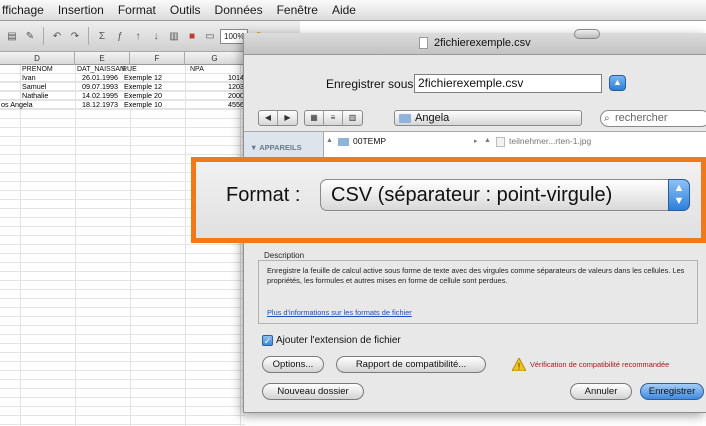 This screenshot has height=426, width=706. What do you see at coordinates (263, 195) in the screenshot?
I see `format-label: Format :` at bounding box center [263, 195].